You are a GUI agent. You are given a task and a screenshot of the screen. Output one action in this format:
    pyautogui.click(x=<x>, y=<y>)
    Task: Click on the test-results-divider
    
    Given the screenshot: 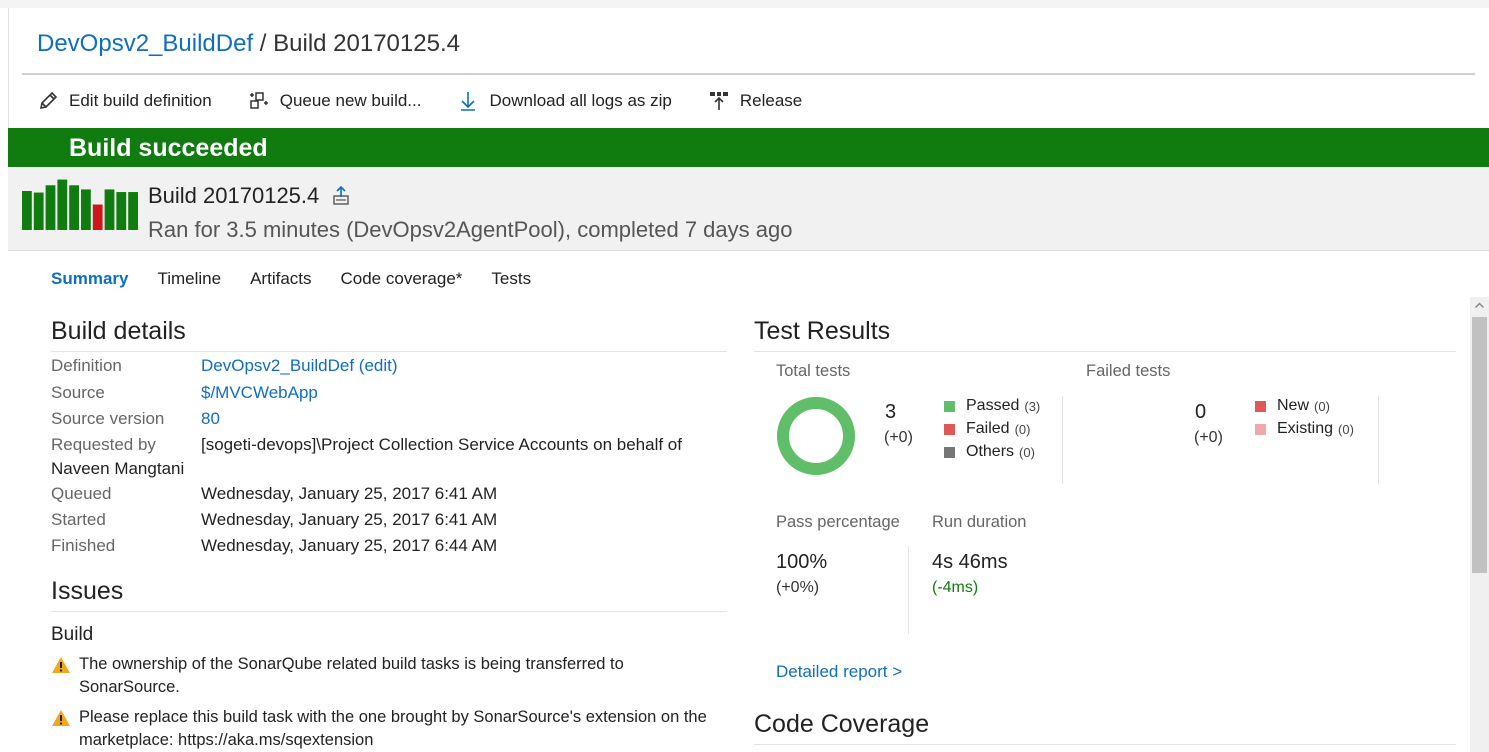 What is the action you would take?
    pyautogui.click(x=1105, y=351)
    